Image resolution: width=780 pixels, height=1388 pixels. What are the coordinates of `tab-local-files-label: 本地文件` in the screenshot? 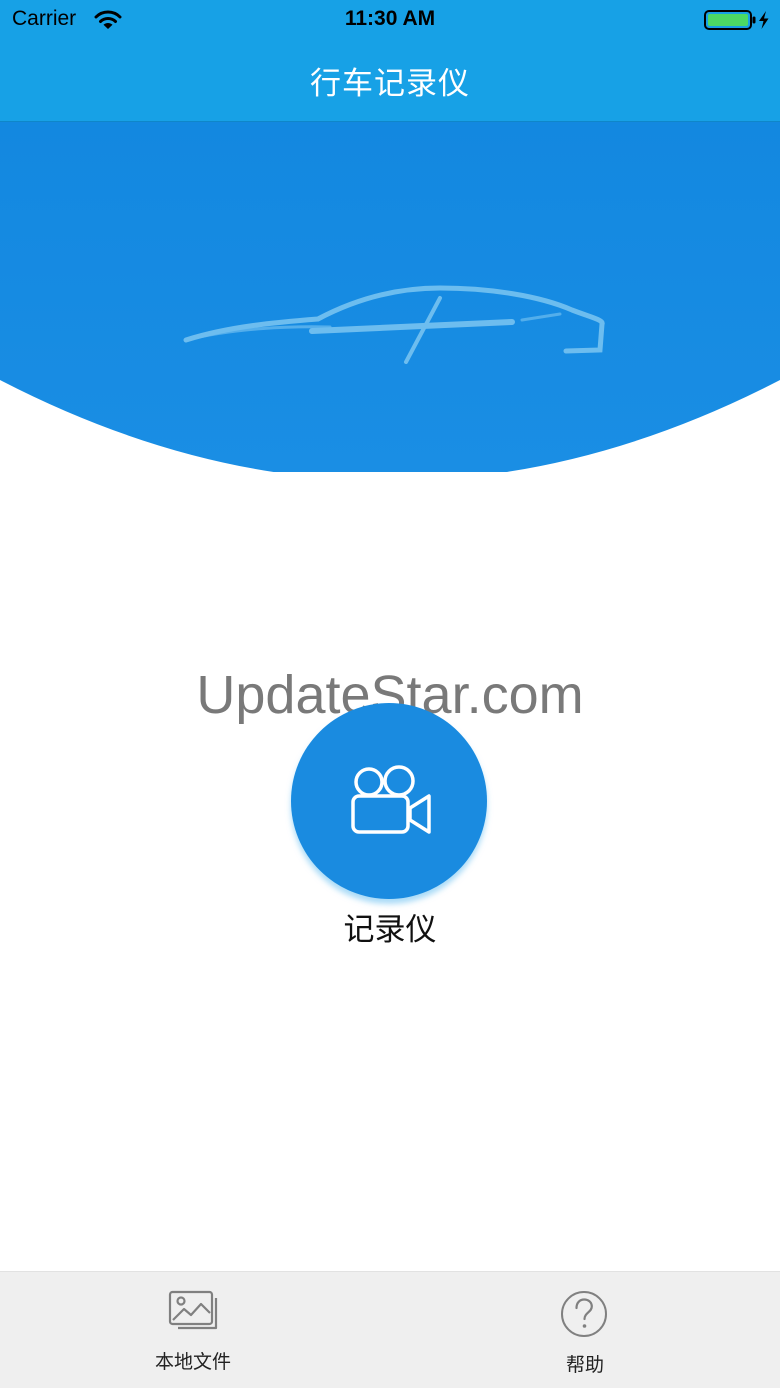 It's located at (192, 1362).